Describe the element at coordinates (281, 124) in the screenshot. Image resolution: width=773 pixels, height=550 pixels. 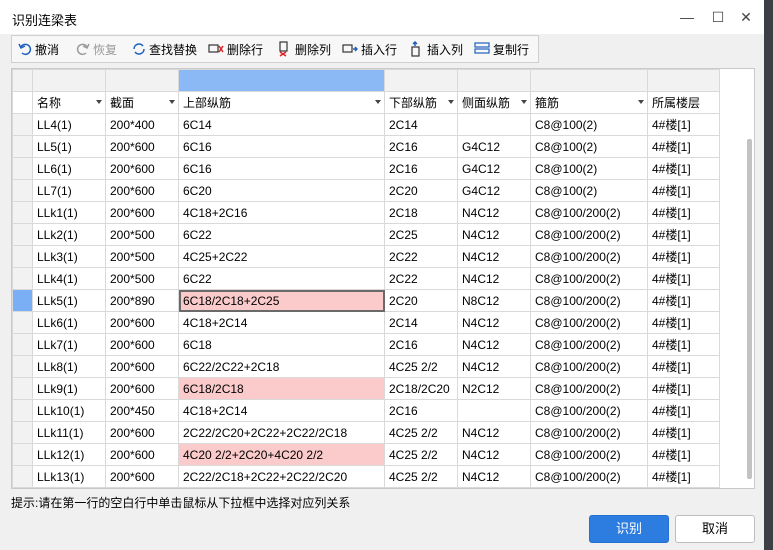
I see `table-cell: 6C14` at that location.